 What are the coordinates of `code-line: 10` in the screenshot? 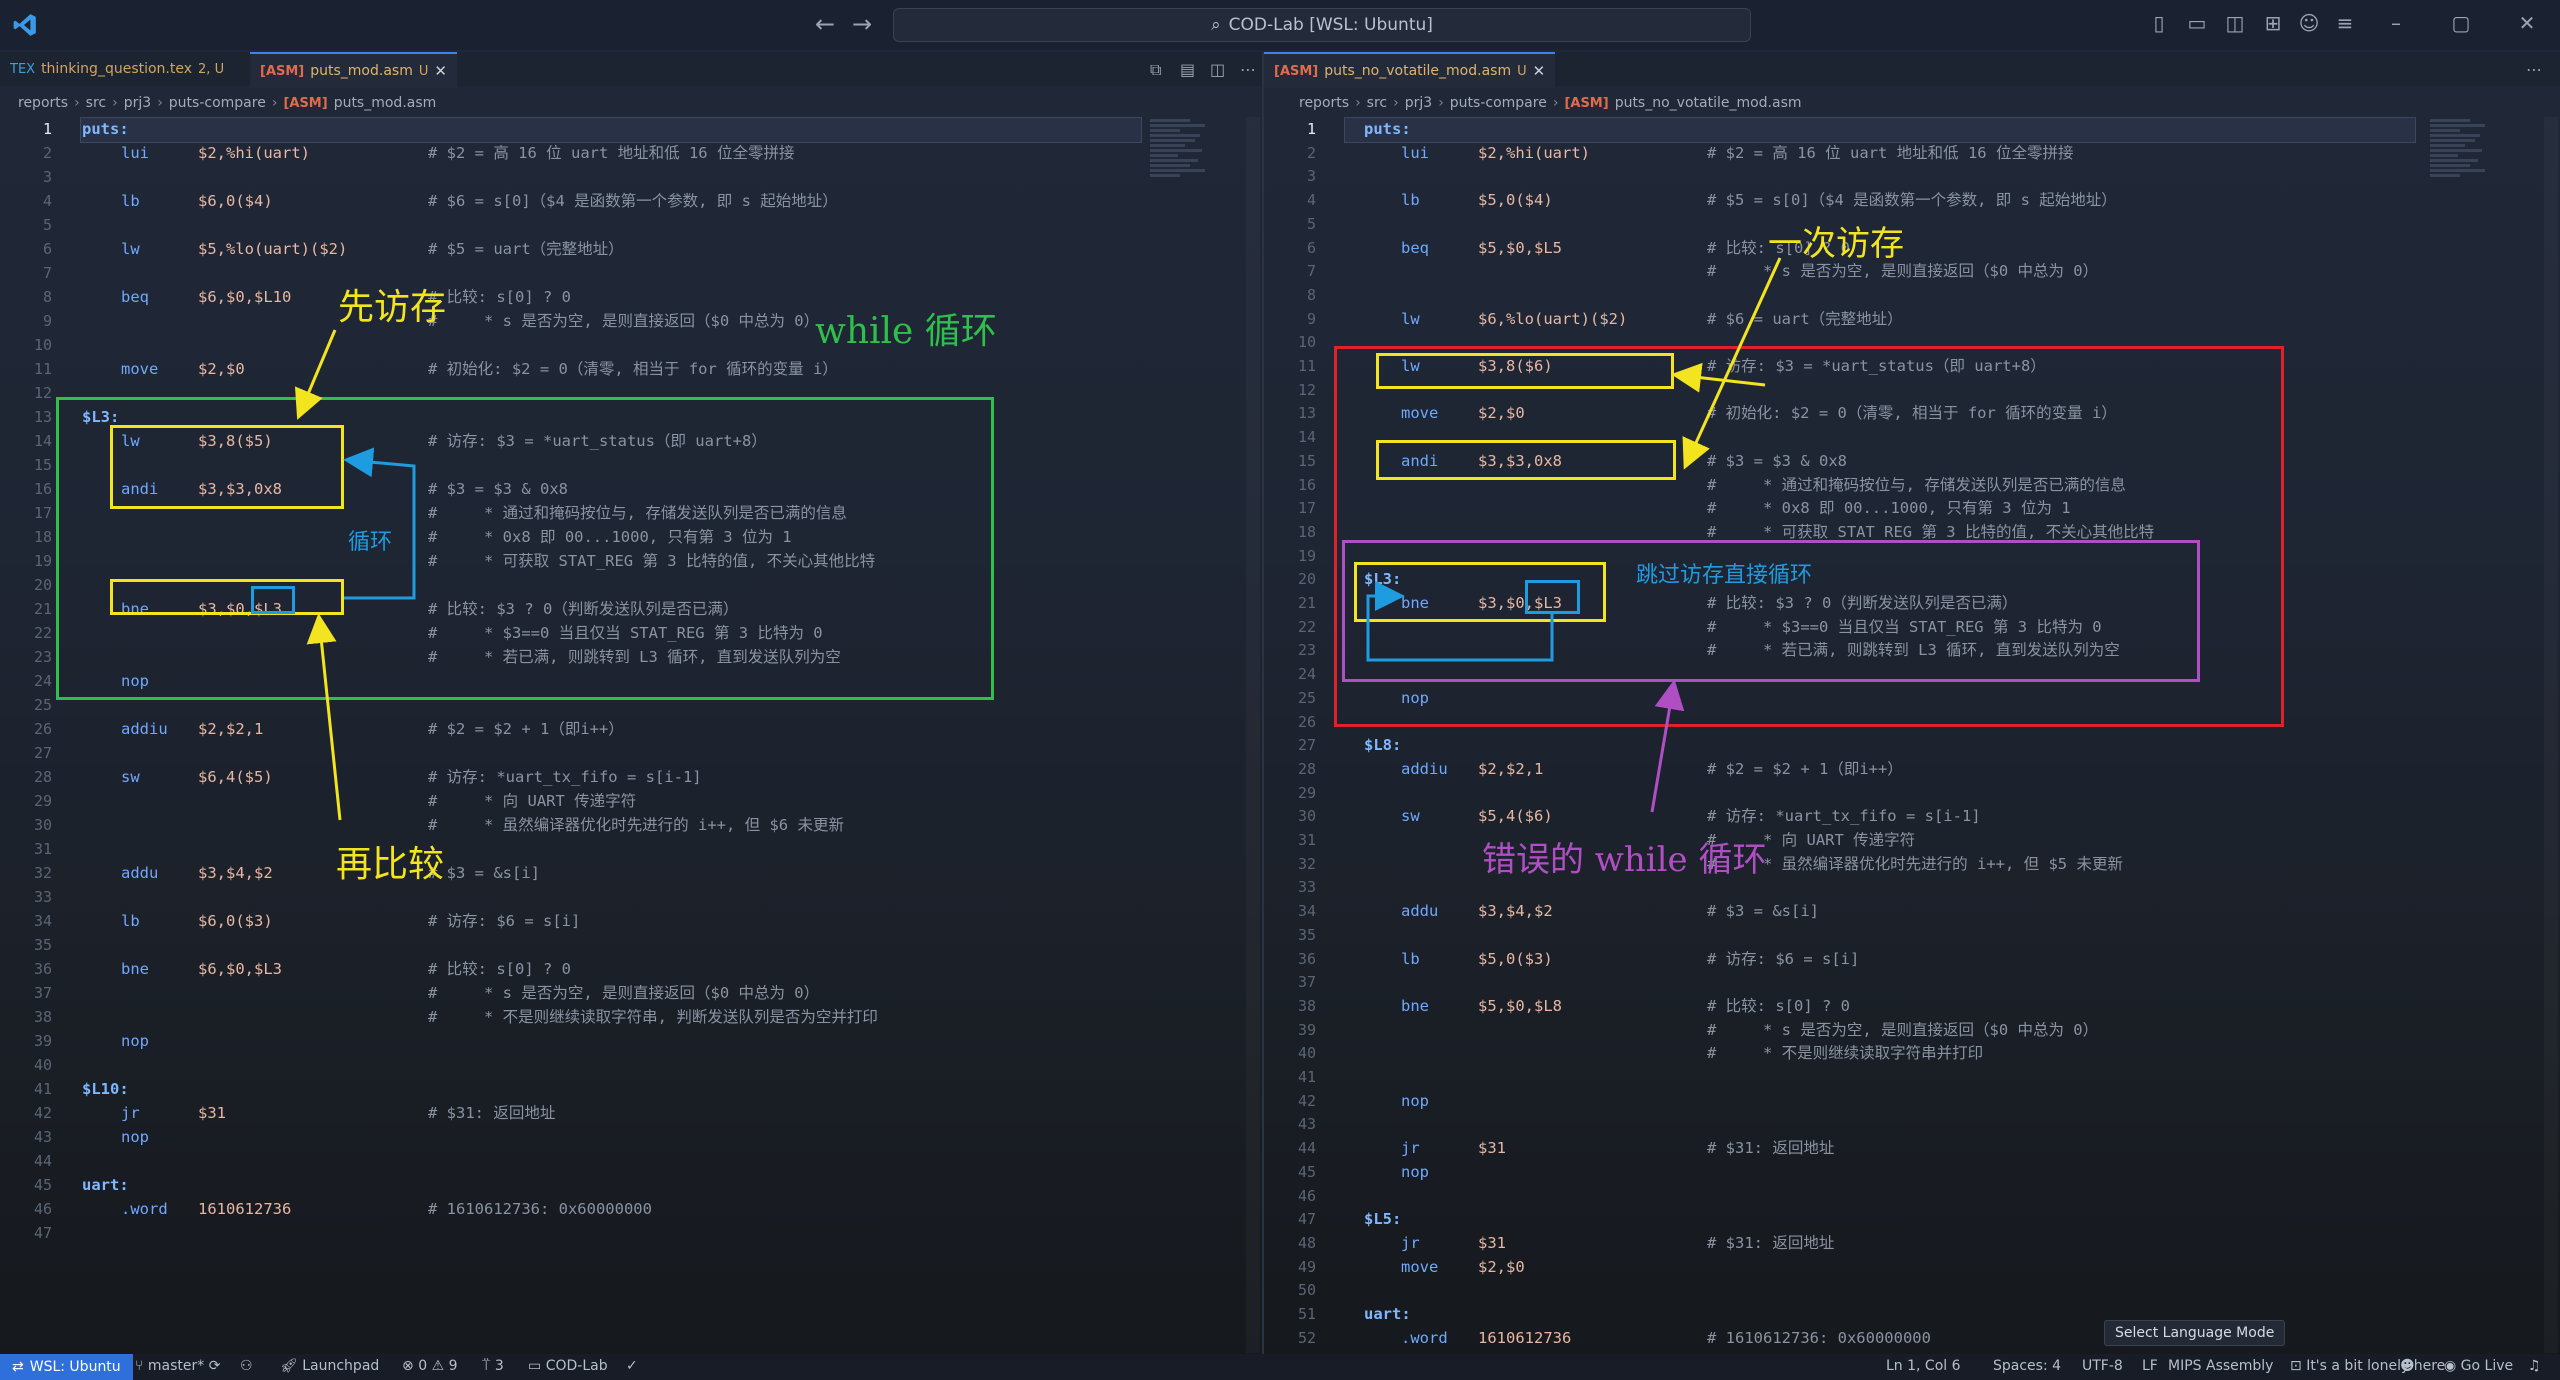 It's located at (631, 345).